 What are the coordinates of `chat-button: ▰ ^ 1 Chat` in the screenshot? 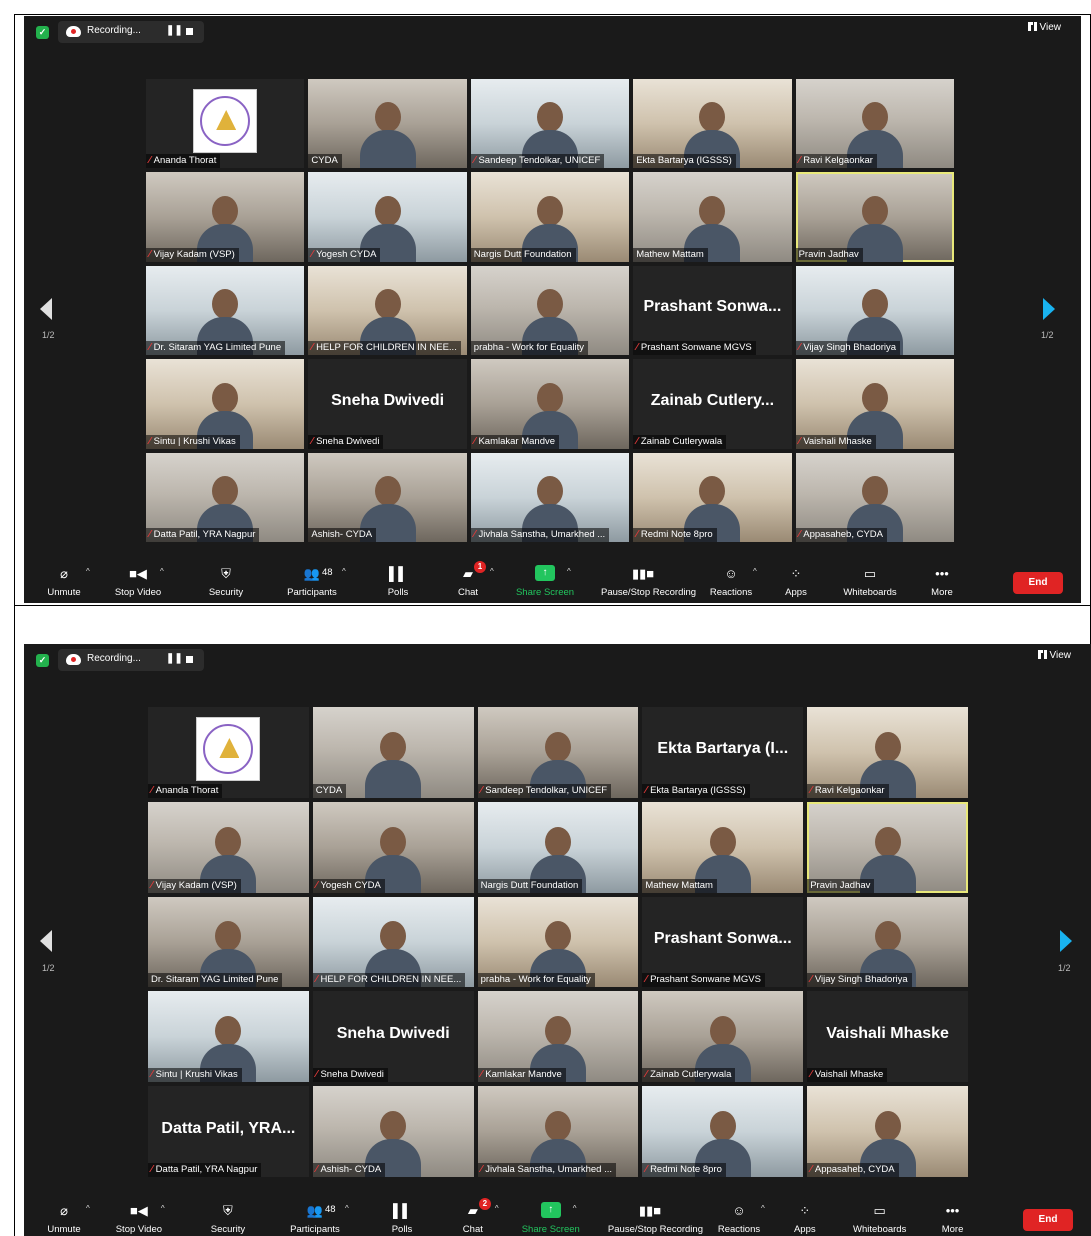 It's located at (468, 581).